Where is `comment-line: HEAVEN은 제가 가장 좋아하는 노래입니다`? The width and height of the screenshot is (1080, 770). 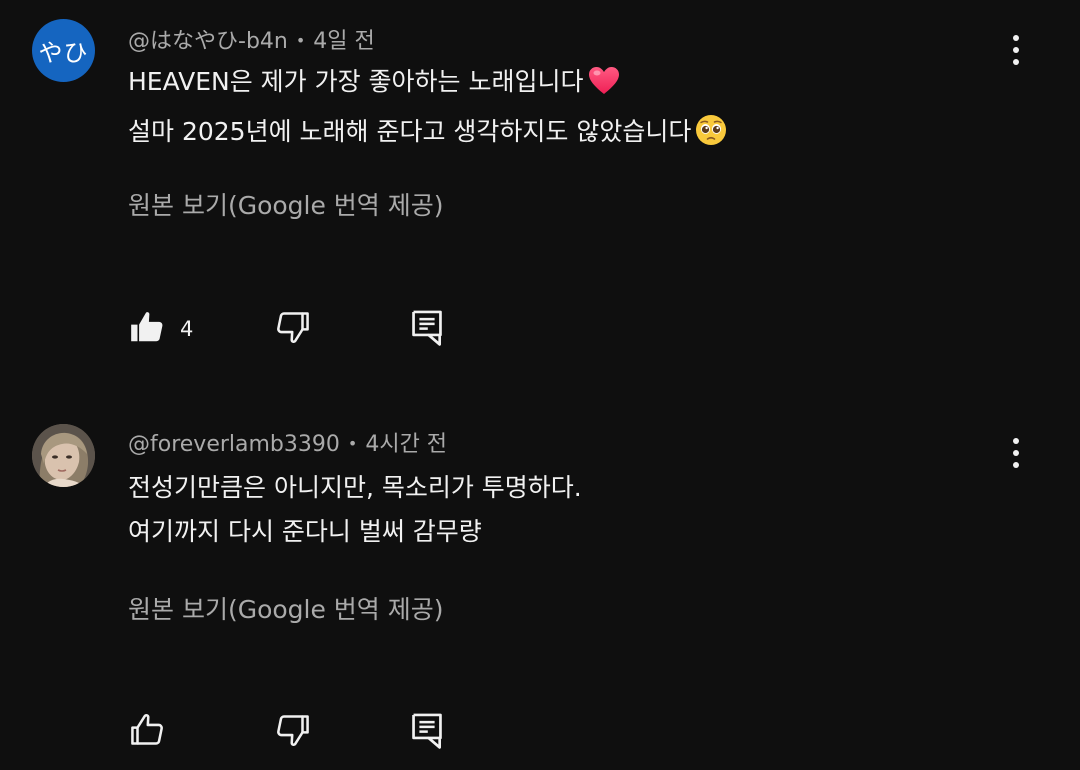 comment-line: HEAVEN은 제가 가장 좋아하는 노래입니다 is located at coordinates (427, 85).